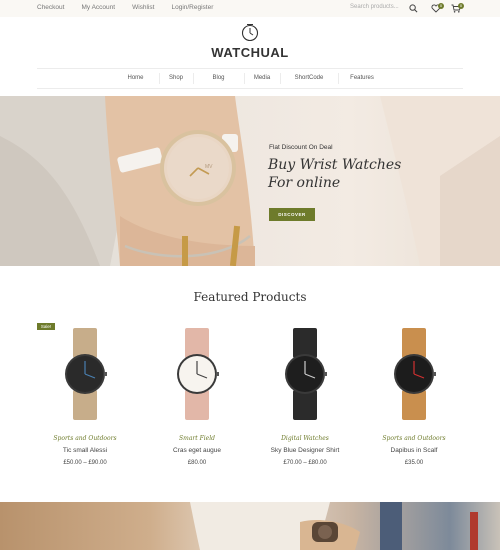  What do you see at coordinates (335, 165) in the screenshot?
I see `hero-title-line: Buy Wrist Watches` at bounding box center [335, 165].